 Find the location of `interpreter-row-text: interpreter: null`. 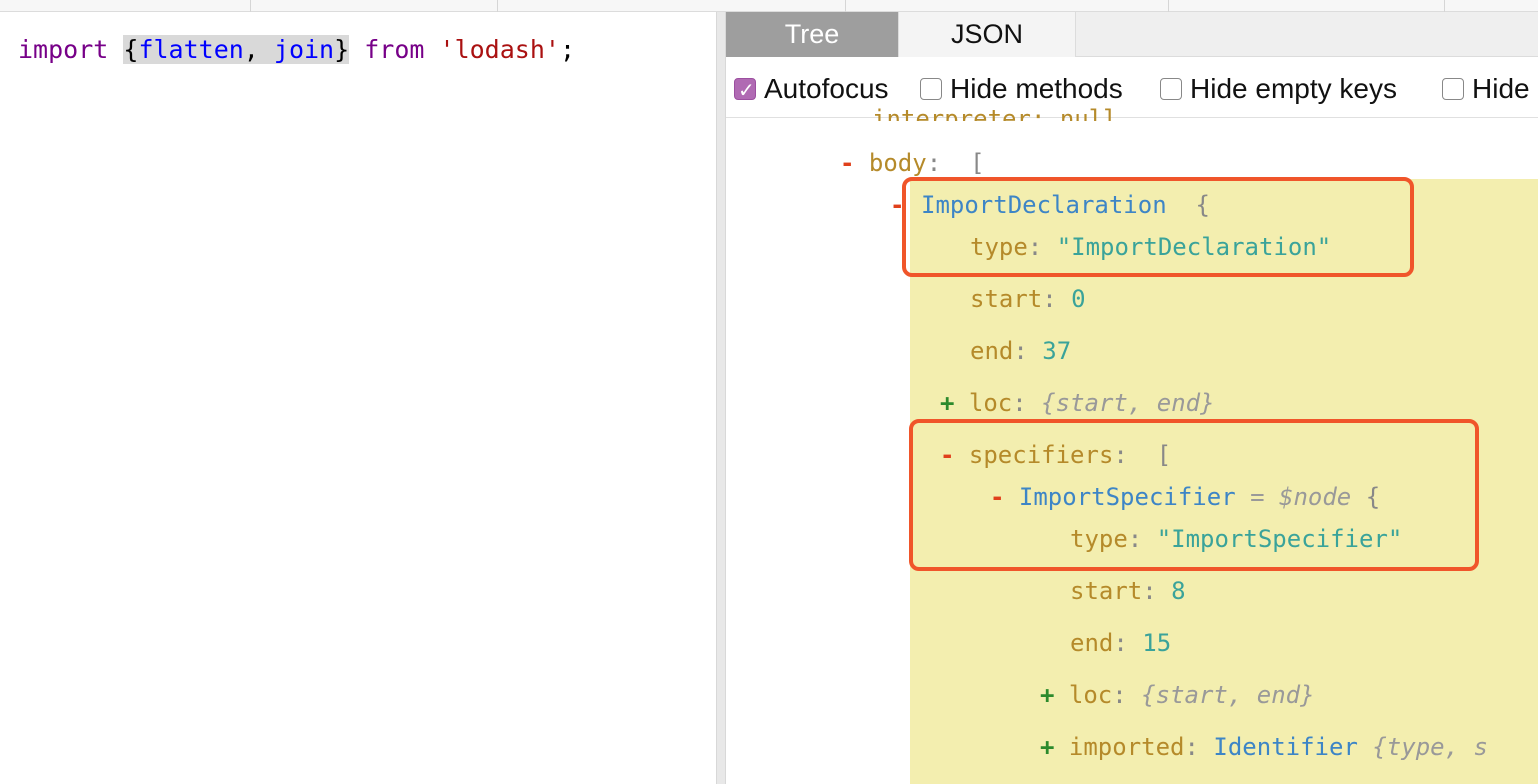

interpreter-row-text: interpreter: null is located at coordinates (995, 113).